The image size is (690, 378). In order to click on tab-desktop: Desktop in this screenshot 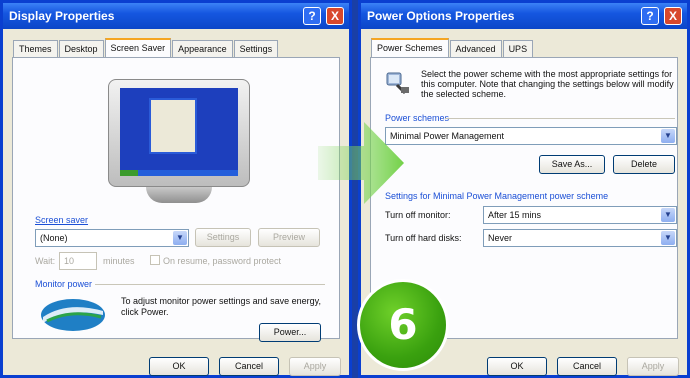, I will do `click(81, 48)`.